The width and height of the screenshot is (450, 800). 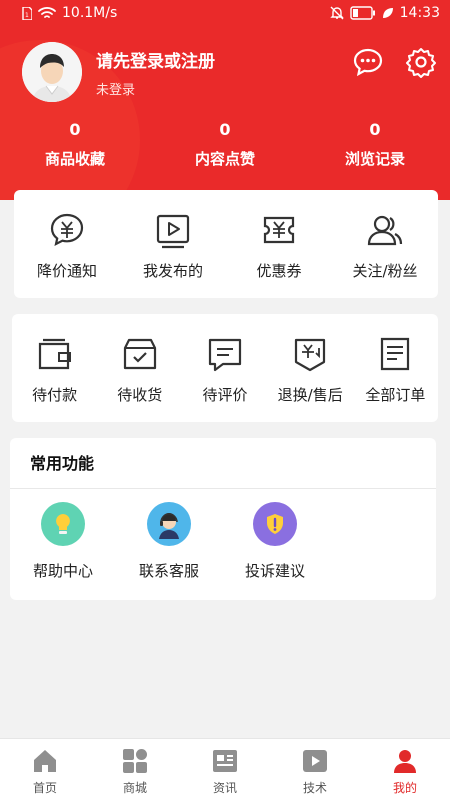 I want to click on tab-tech: 技术, so click(x=315, y=769).